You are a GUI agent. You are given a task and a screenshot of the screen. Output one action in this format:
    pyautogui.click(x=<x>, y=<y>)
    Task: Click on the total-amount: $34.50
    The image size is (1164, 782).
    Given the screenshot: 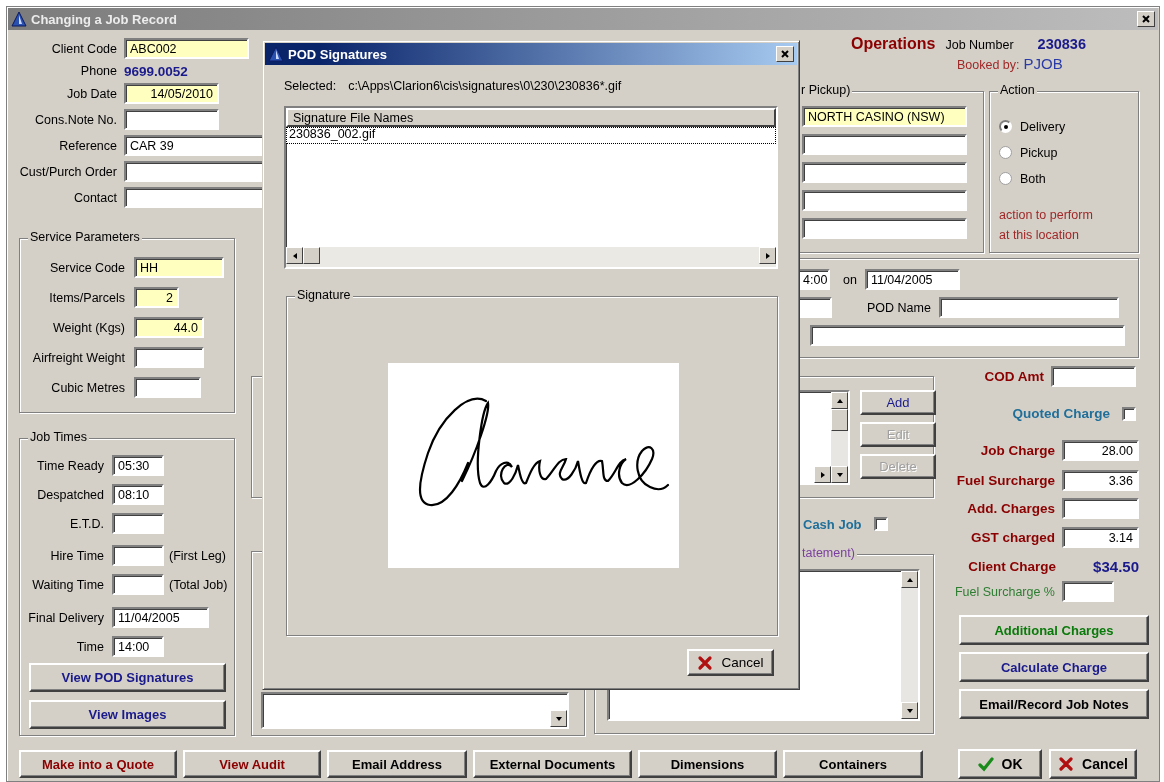 What is the action you would take?
    pyautogui.click(x=1116, y=566)
    